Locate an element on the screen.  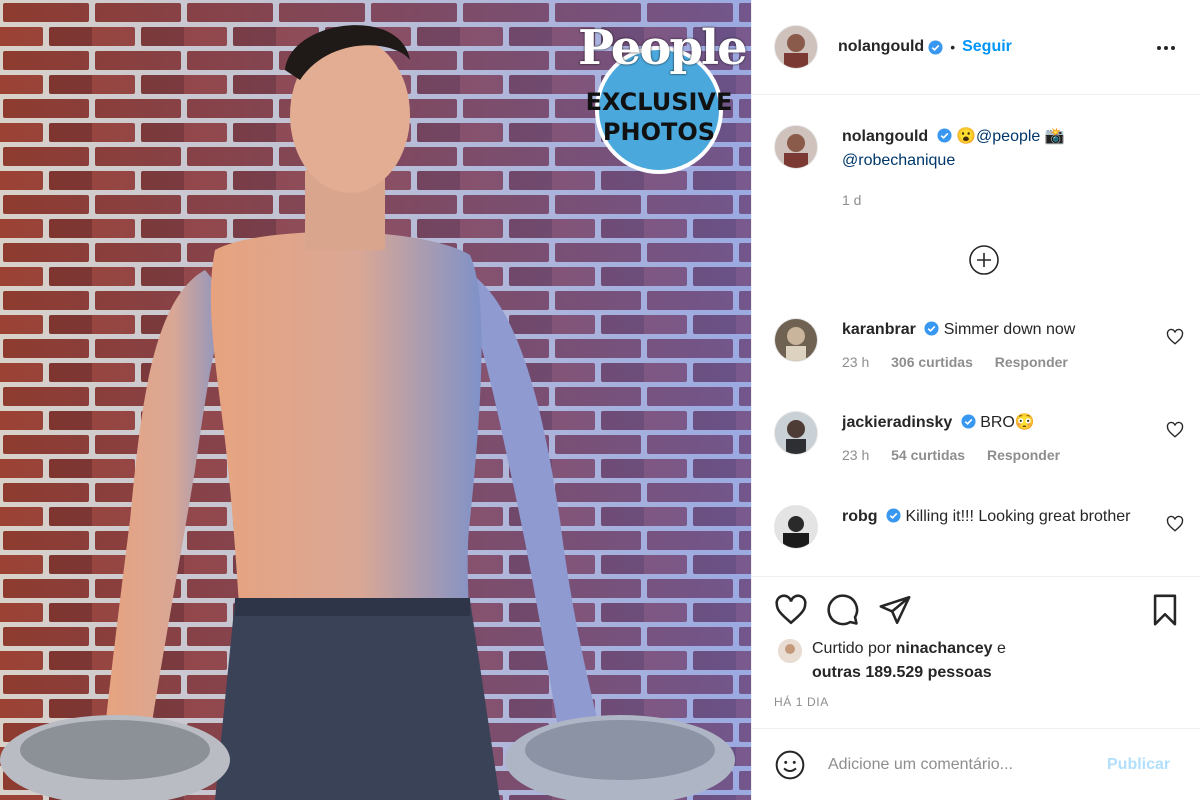
caption-username: nolangould is located at coordinates (885, 136).